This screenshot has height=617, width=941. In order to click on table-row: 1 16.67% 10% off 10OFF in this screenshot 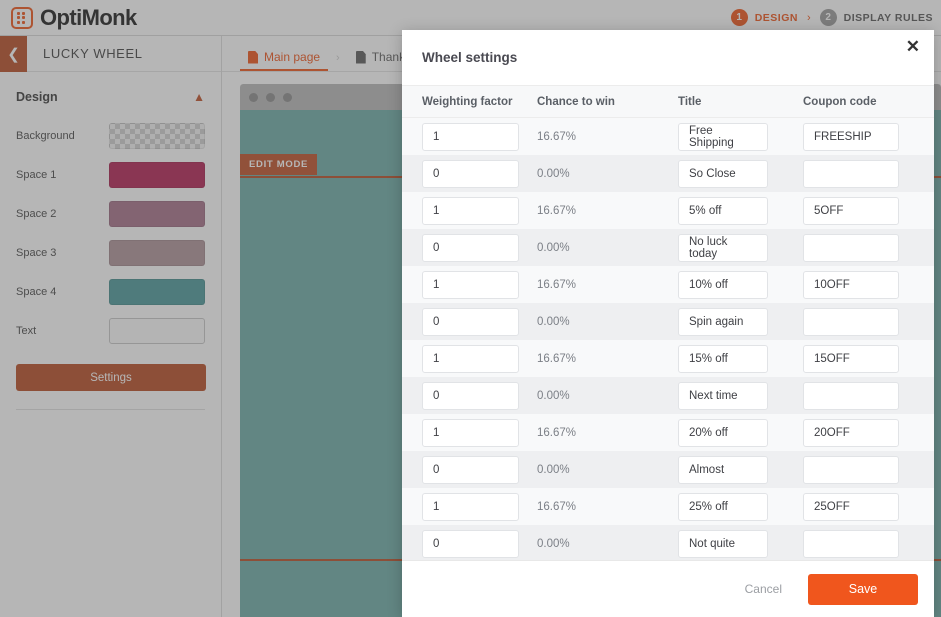, I will do `click(668, 284)`.